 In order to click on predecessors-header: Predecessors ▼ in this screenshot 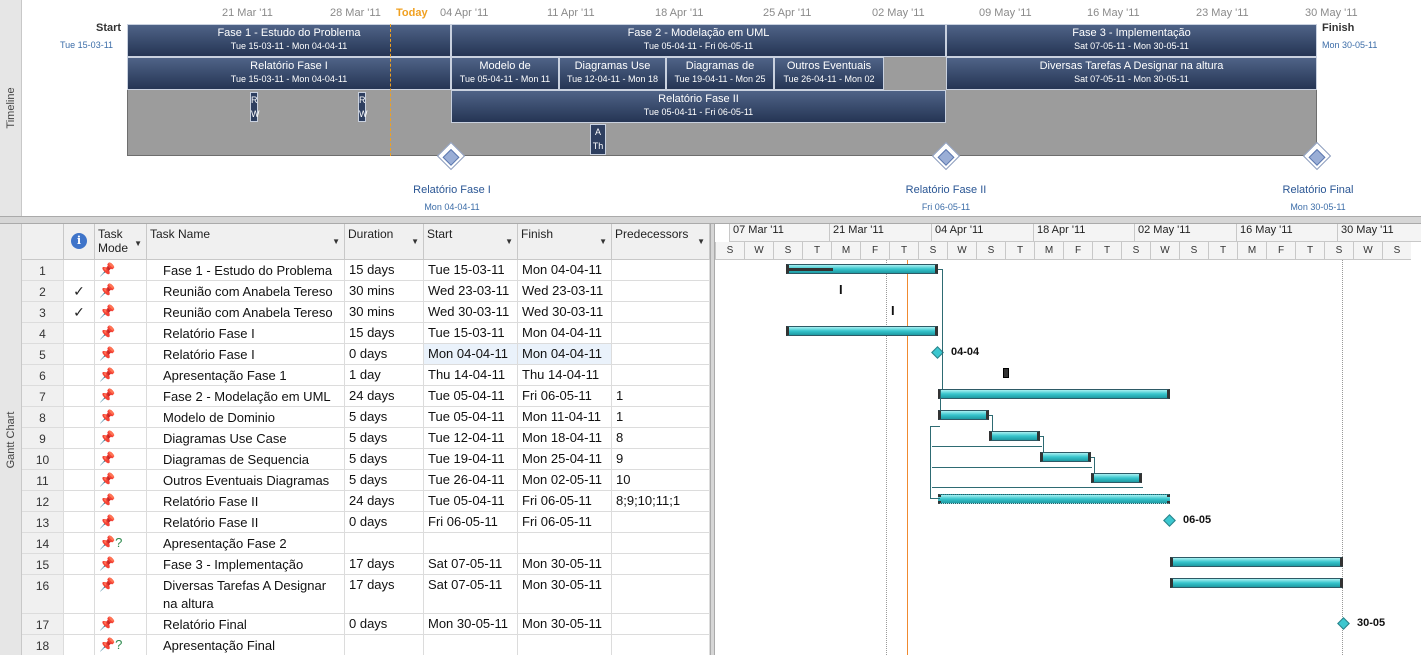, I will do `click(661, 242)`.